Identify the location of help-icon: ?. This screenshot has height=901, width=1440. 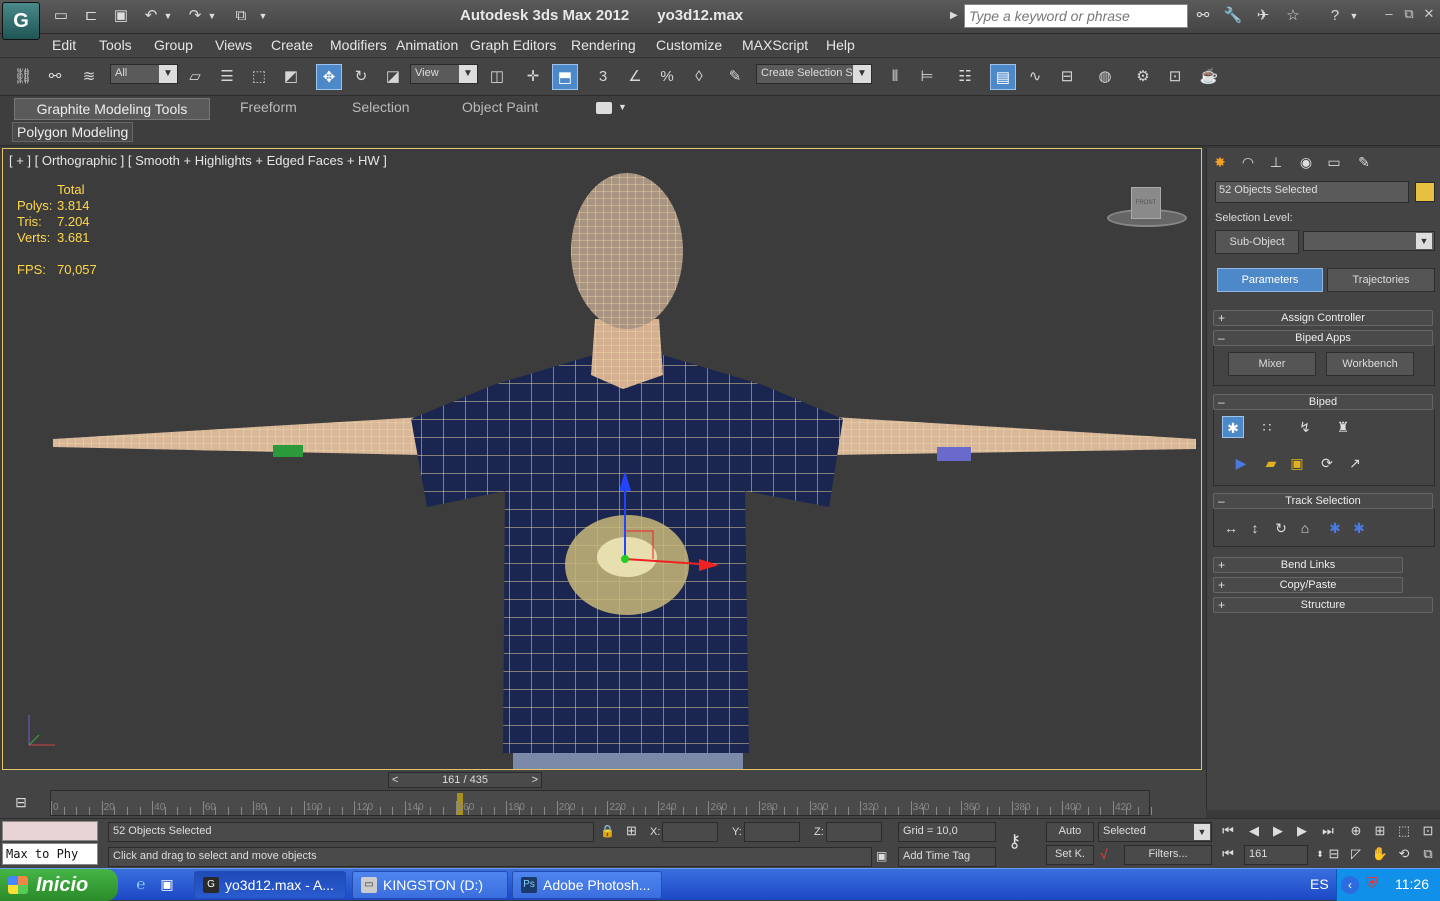
(1335, 16).